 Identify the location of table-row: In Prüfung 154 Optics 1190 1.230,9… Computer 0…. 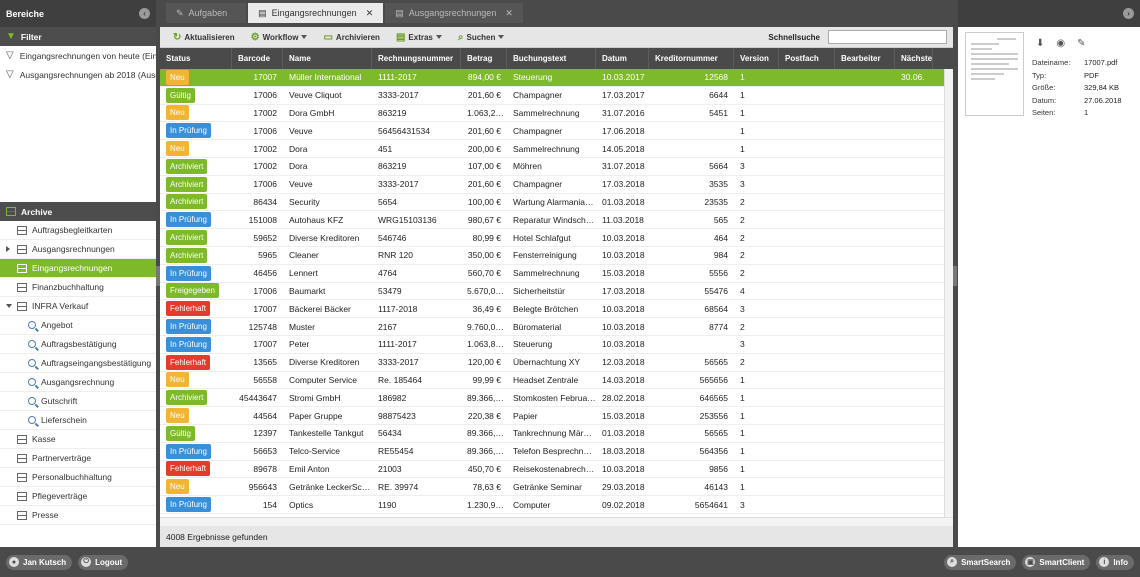
(556, 505).